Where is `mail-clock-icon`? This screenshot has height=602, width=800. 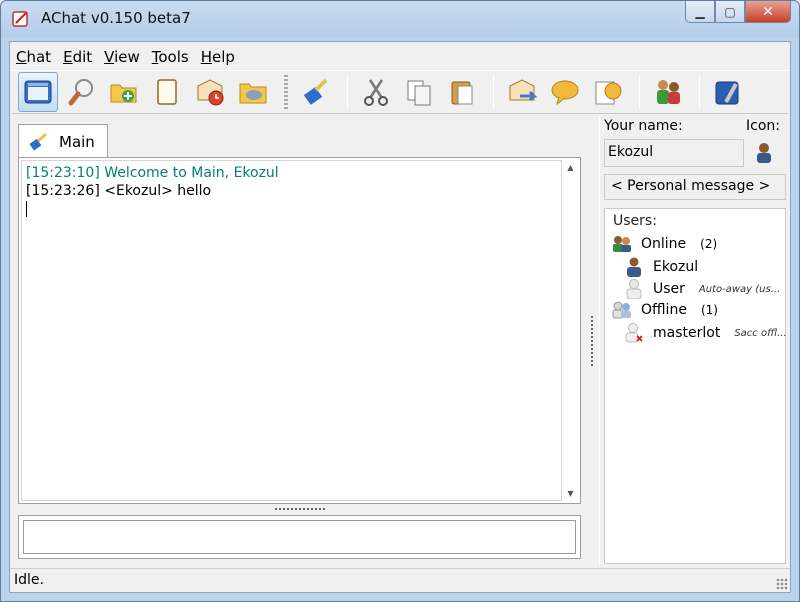
mail-clock-icon is located at coordinates (210, 92).